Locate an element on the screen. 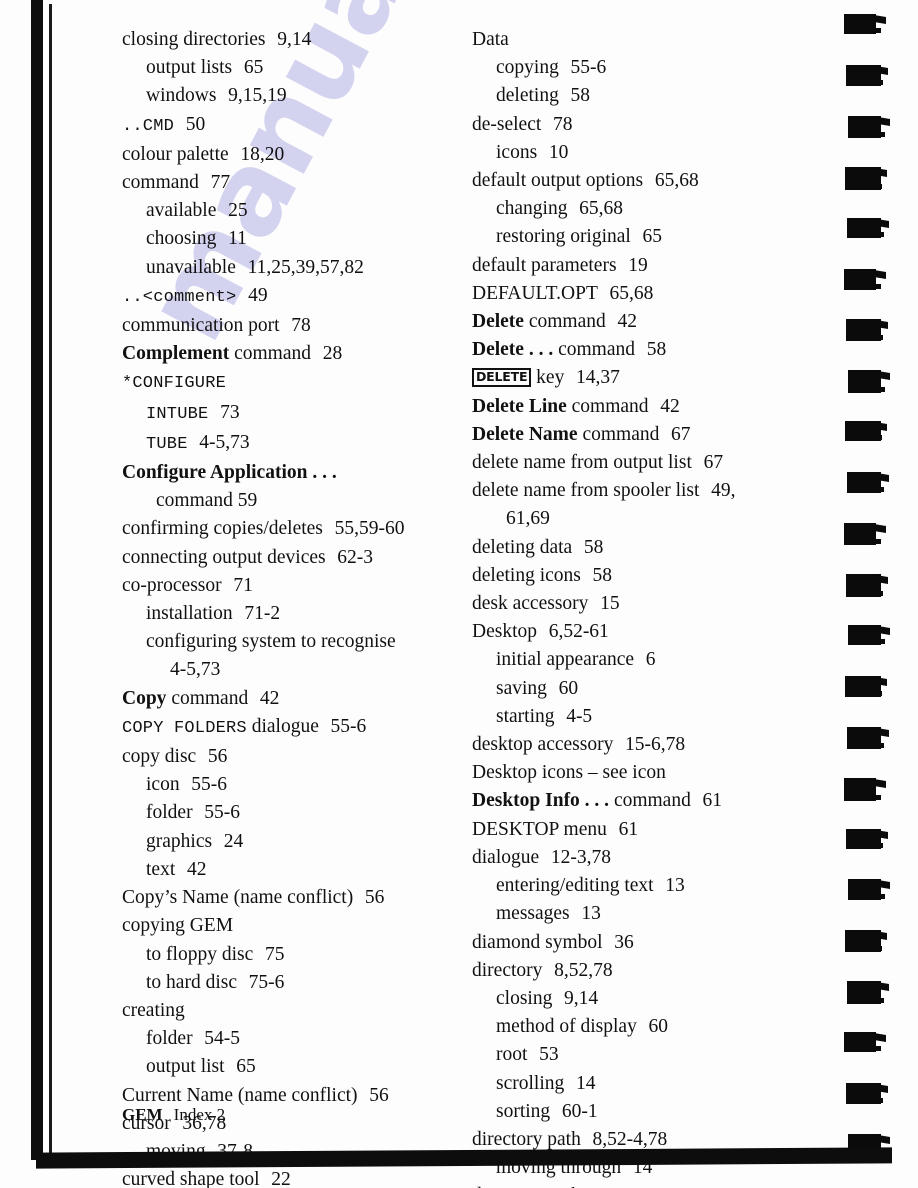 The width and height of the screenshot is (918, 1188). index-entry-term: to floppy disc is located at coordinates (200, 954).